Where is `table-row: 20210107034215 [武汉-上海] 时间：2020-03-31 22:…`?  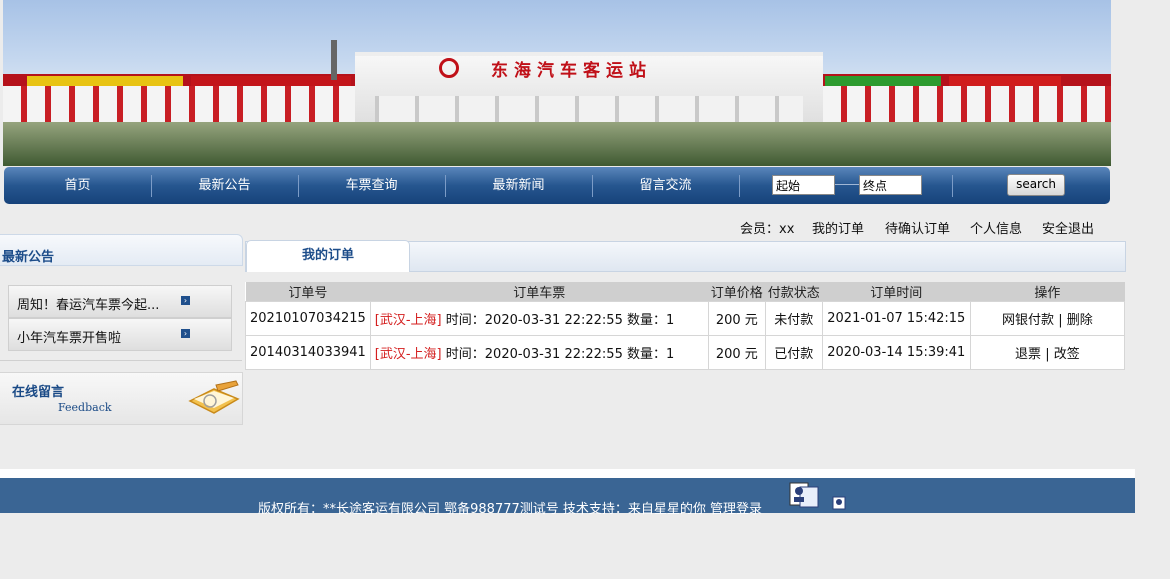
table-row: 20210107034215 [武汉-上海] 时间：2020-03-31 22:… is located at coordinates (685, 318).